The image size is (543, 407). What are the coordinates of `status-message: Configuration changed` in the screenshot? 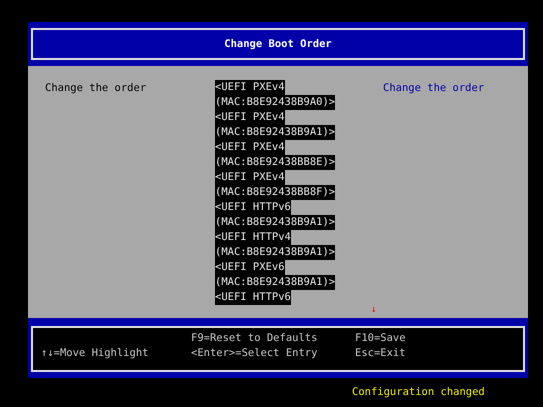 It's located at (418, 392).